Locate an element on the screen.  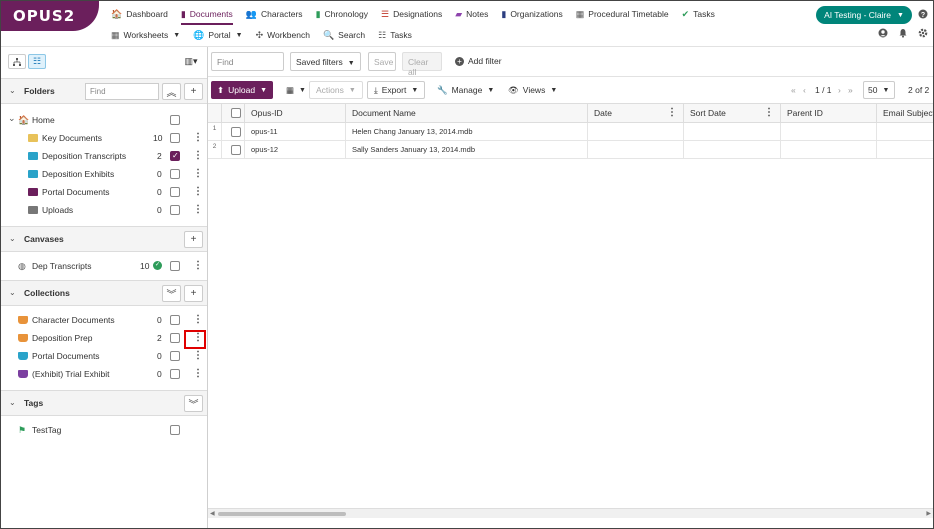
collection-item-deposition-prep: Deposition Prep 2 ⋮ is located at coordinates (104, 338).